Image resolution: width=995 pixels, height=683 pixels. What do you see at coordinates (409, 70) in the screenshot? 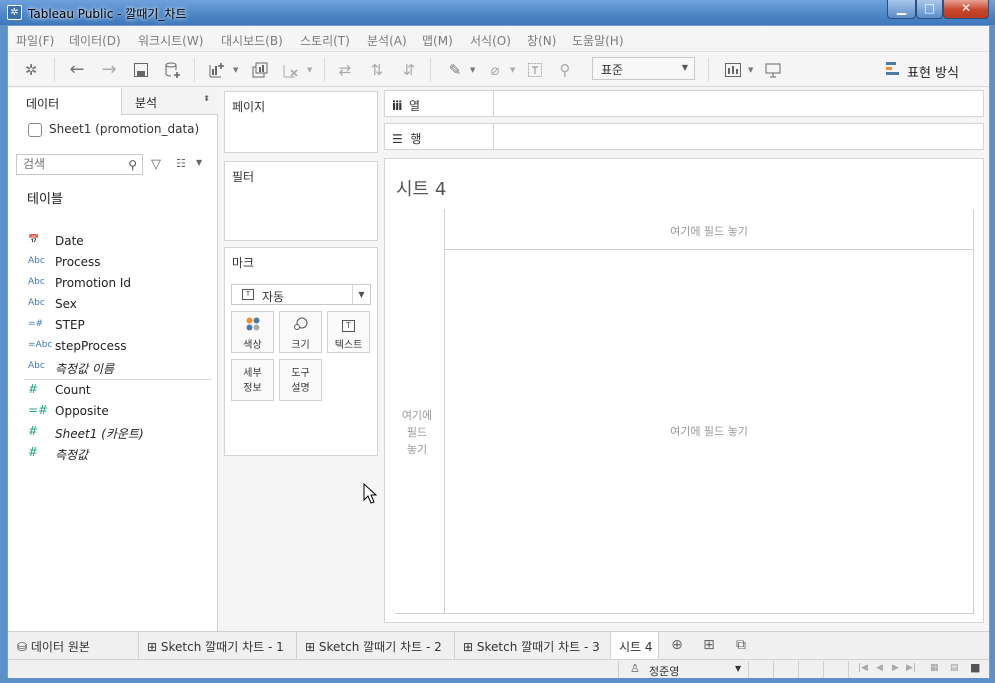
I see `sort-descending-icon: ⇵` at bounding box center [409, 70].